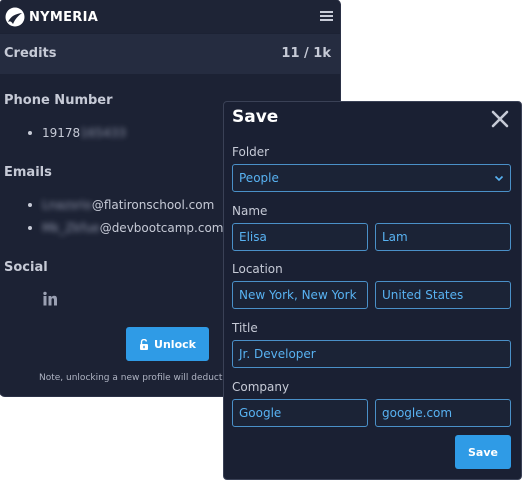 The width and height of the screenshot is (522, 480). Describe the element at coordinates (306, 53) in the screenshot. I see `credits-count: 11 / 1k` at that location.